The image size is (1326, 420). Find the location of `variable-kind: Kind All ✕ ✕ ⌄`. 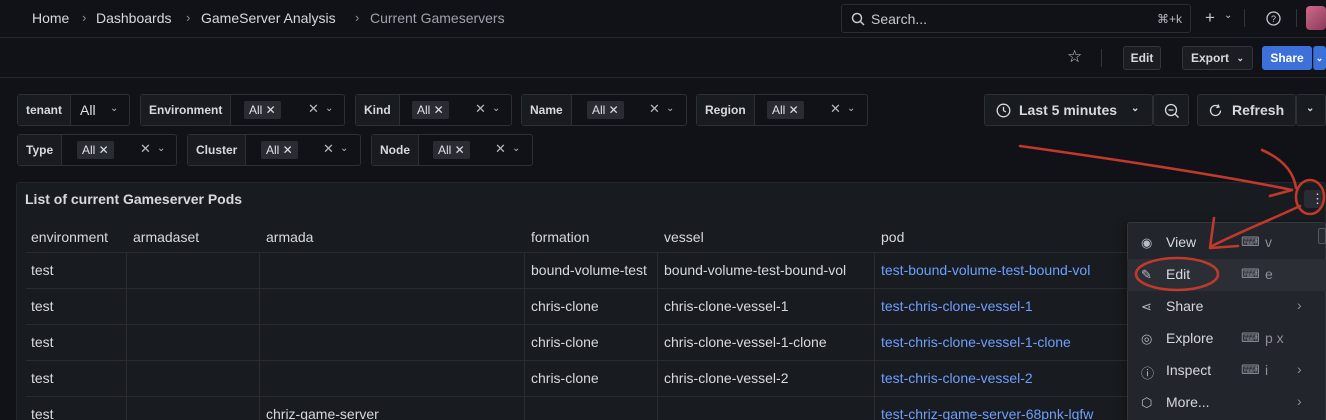

variable-kind: Kind All ✕ ✕ ⌄ is located at coordinates (433, 110).